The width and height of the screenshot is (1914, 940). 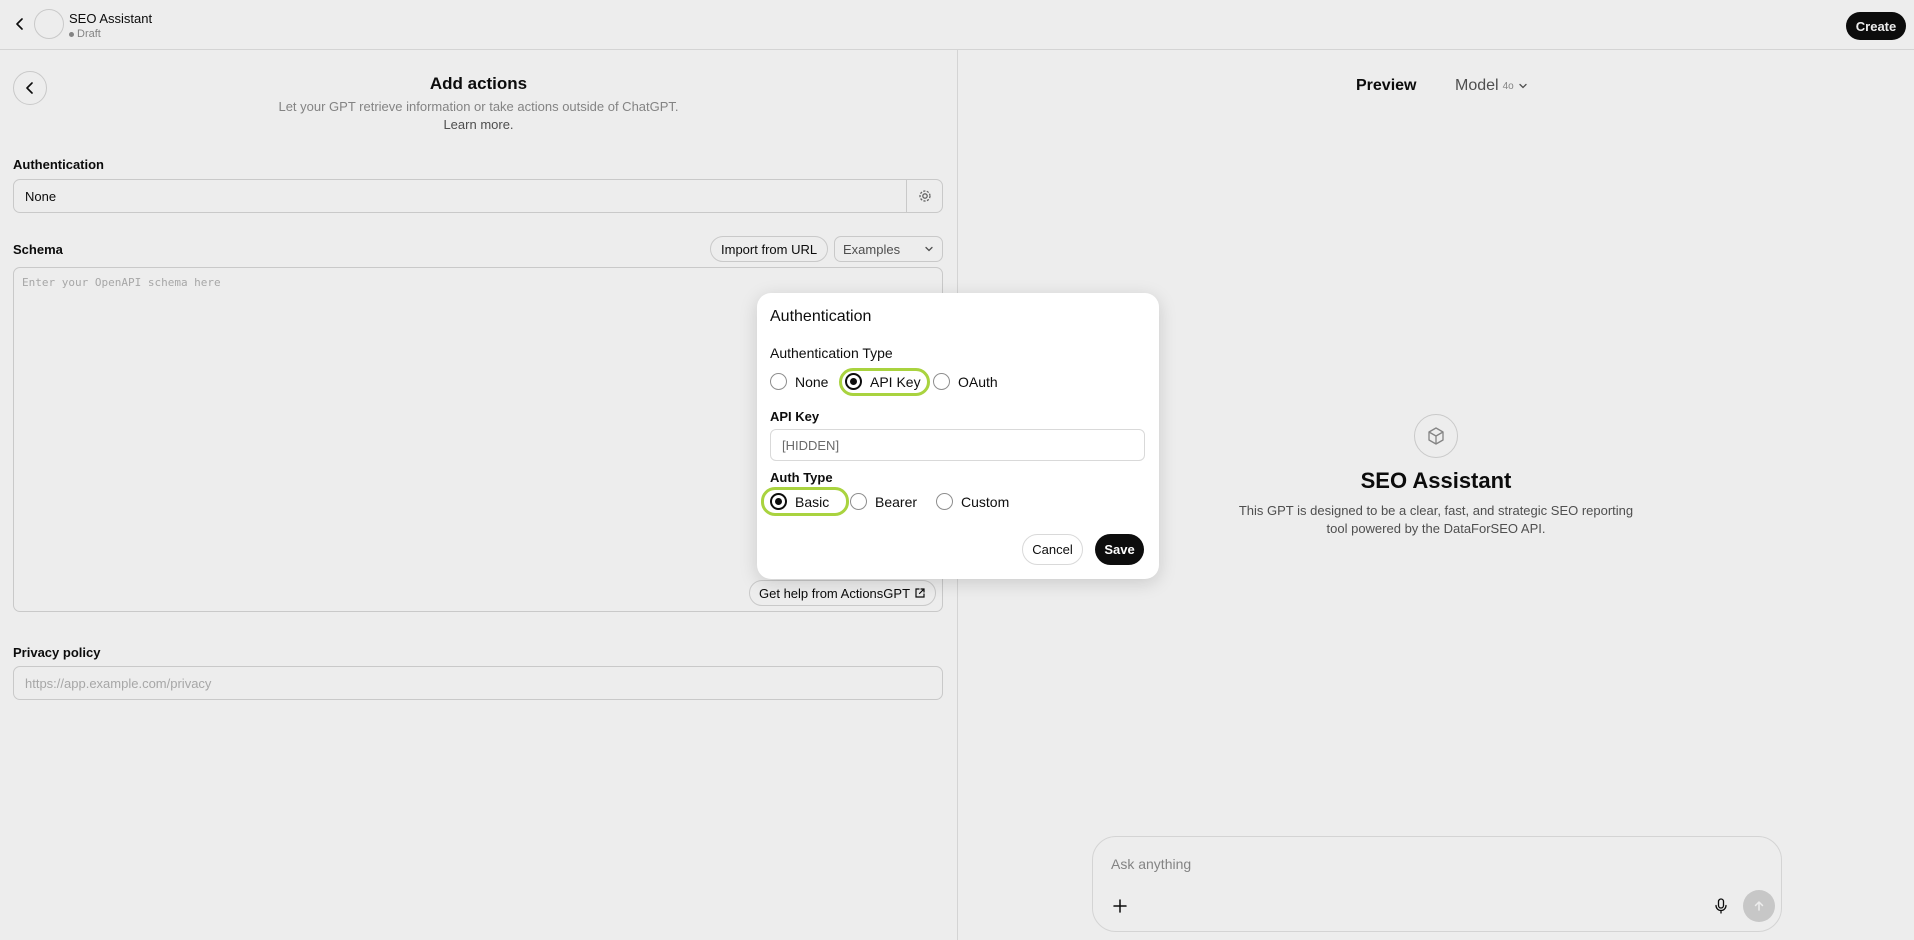 What do you see at coordinates (801, 477) in the screenshot?
I see `auth-subtype-label: Auth Type` at bounding box center [801, 477].